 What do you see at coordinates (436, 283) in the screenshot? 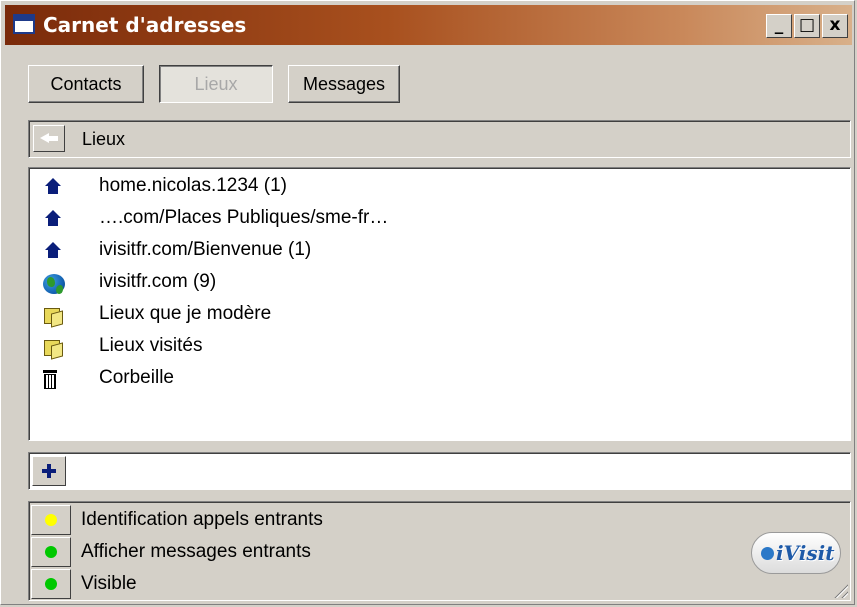
I see `list-item: ivisitfr.com (9)` at bounding box center [436, 283].